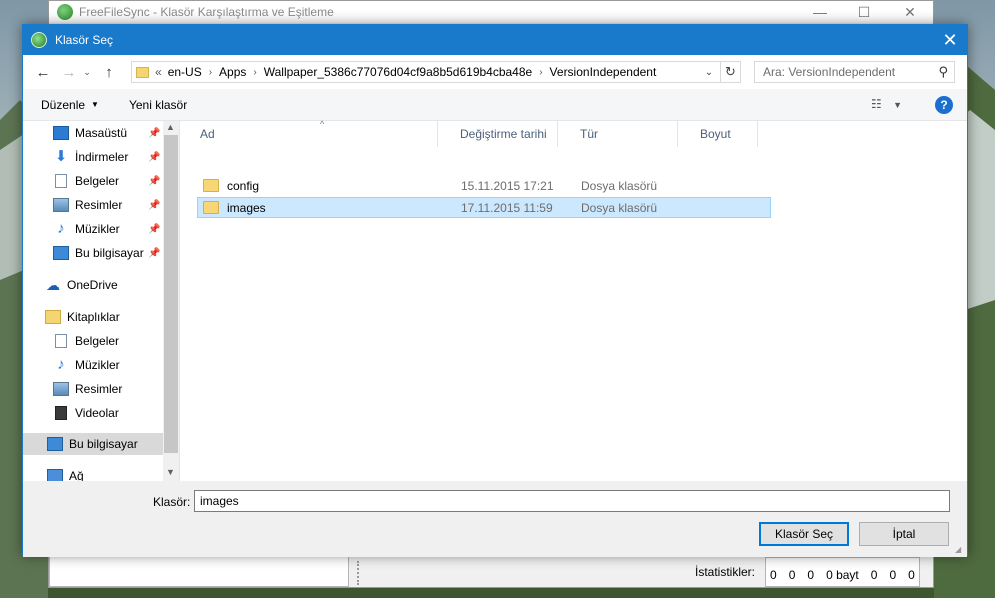  What do you see at coordinates (603, 72) in the screenshot?
I see `breadcrumb-item: VersionIndependent` at bounding box center [603, 72].